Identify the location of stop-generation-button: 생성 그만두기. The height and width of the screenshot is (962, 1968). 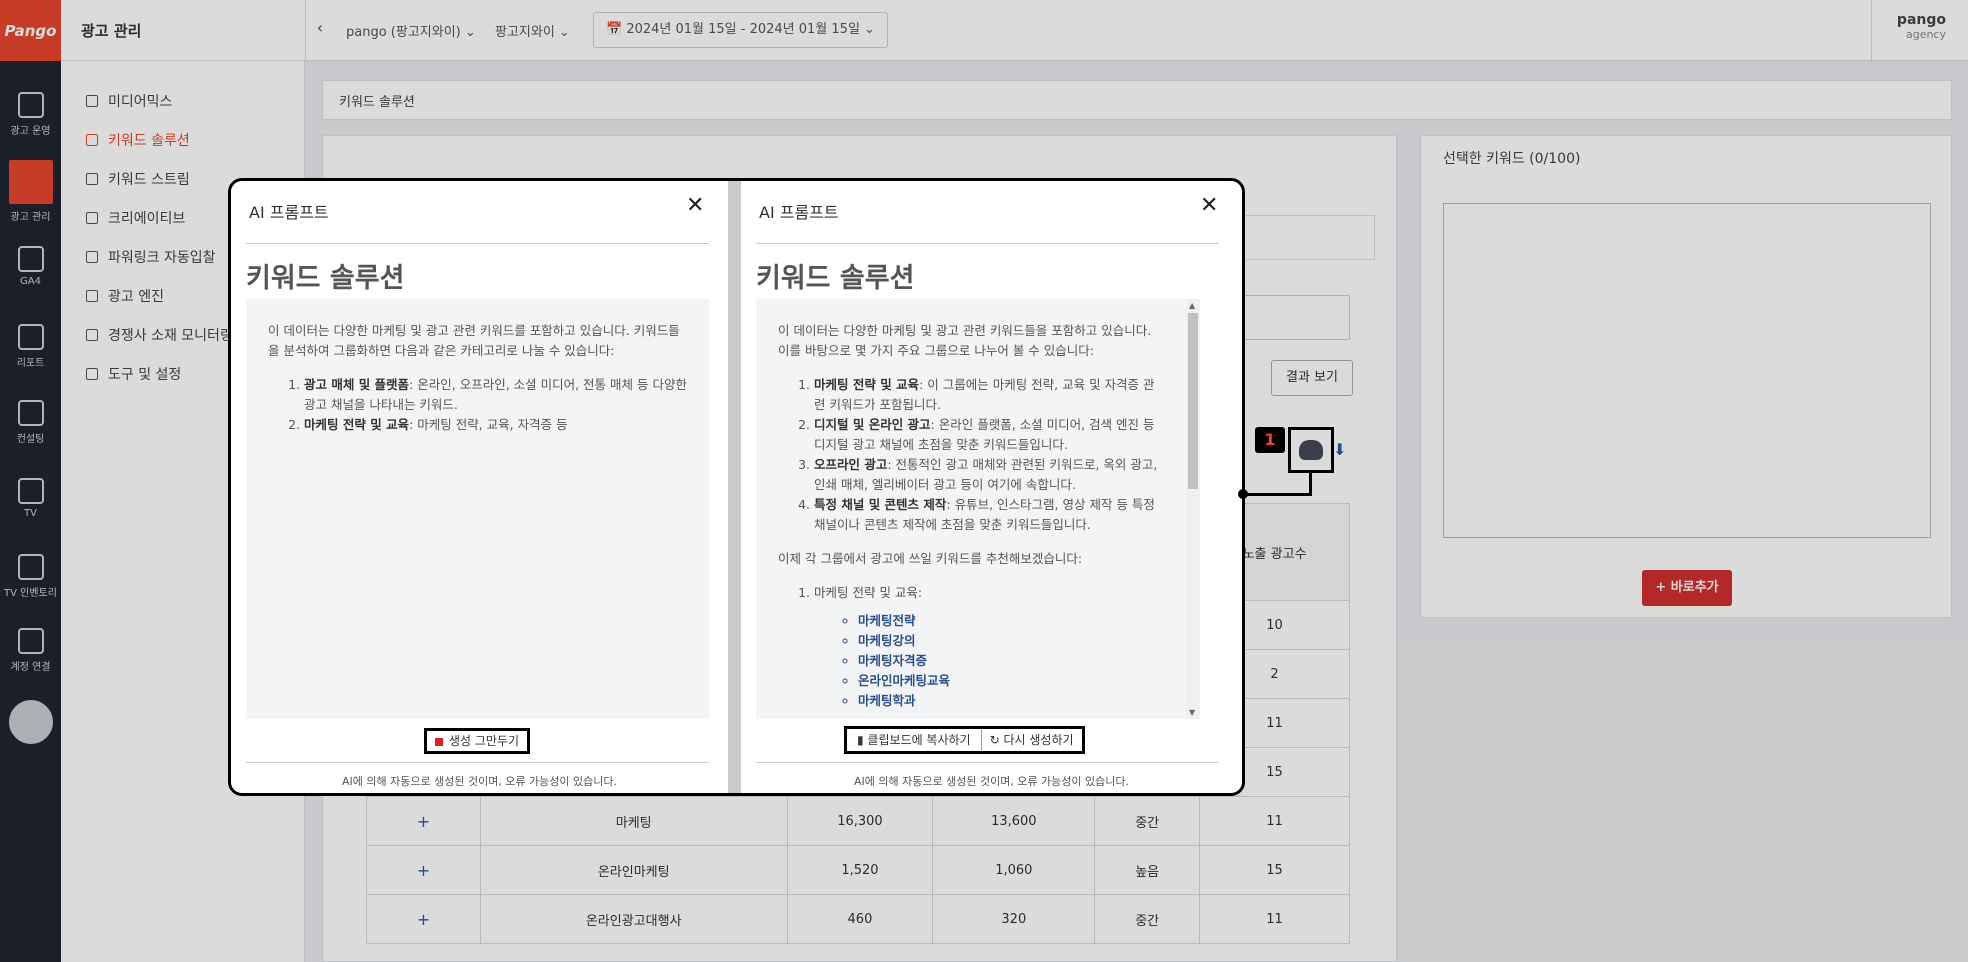
(477, 741).